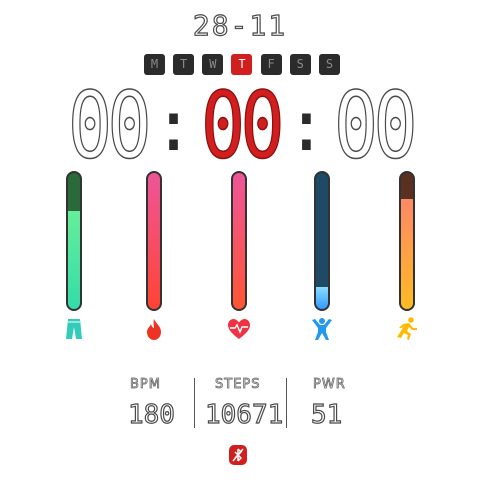 The image size is (480, 480). I want to click on pants-icon, so click(74, 329).